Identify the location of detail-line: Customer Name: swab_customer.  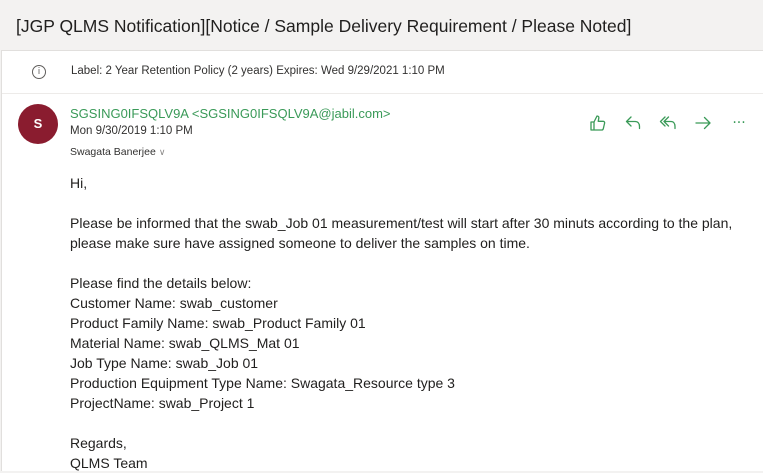
(174, 303).